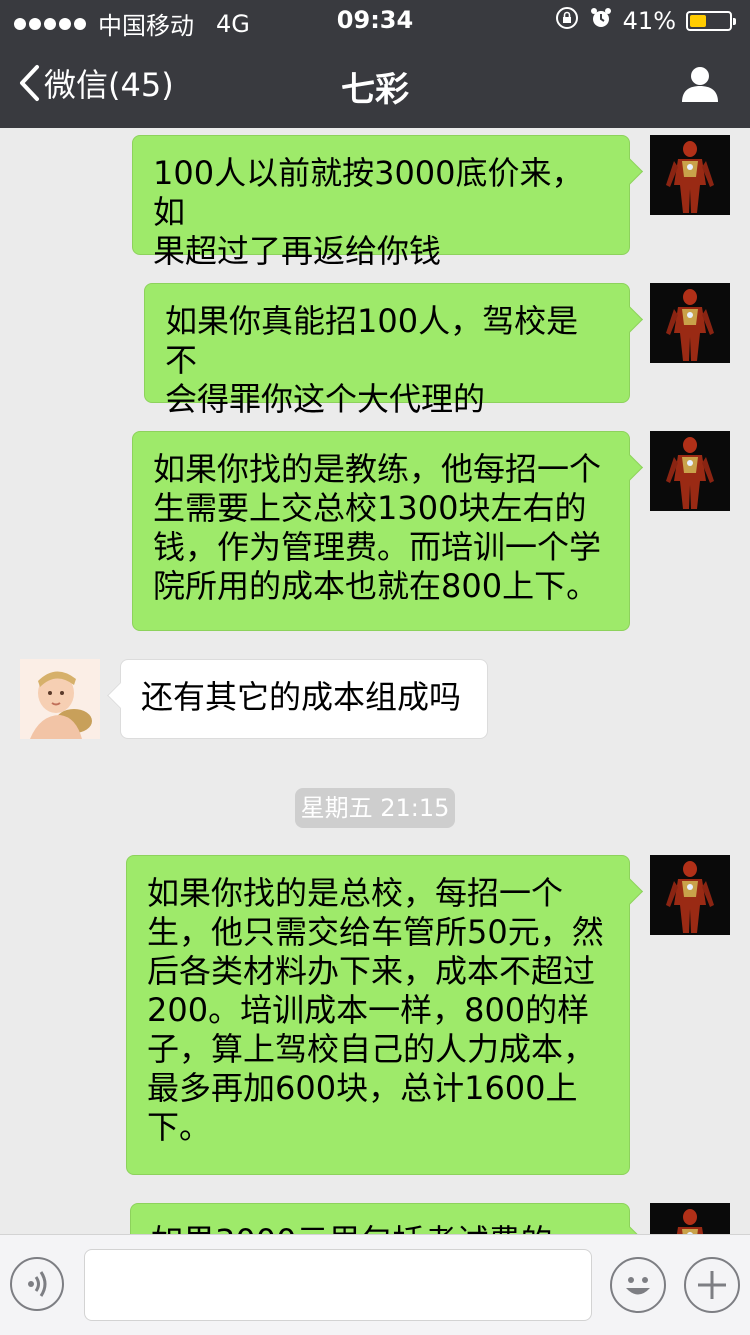 Image resolution: width=750 pixels, height=1335 pixels. I want to click on message-line: 子，算上驾校自己的人力成本，, so click(371, 1049).